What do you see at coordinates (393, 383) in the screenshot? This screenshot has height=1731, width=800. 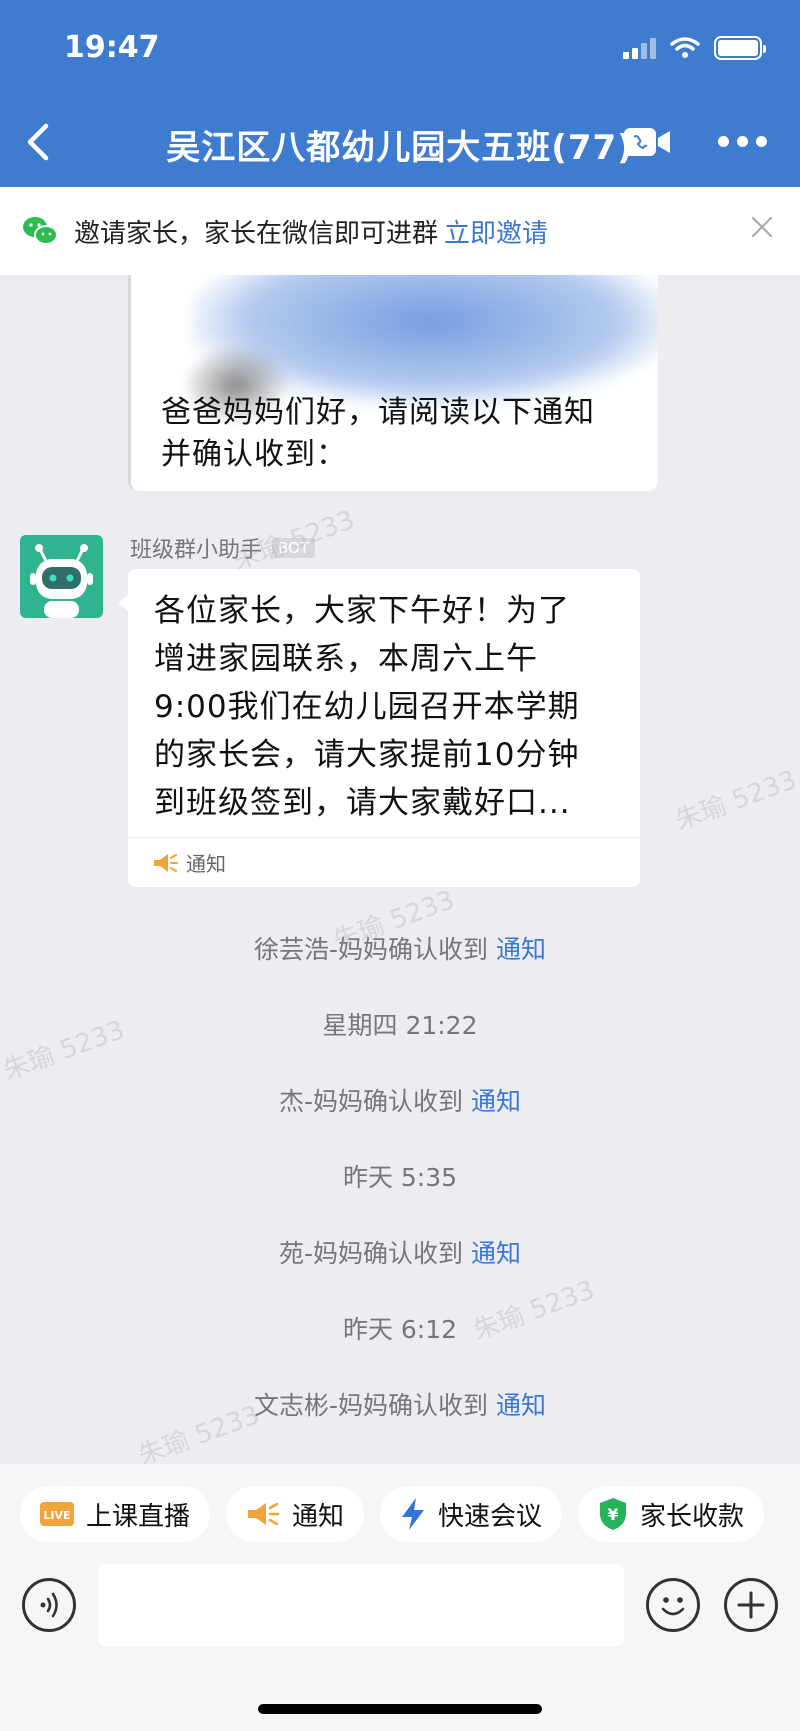 I see `previous-message-bubble: 爸爸妈妈们好，请阅读以下通知 并确认收到：` at bounding box center [393, 383].